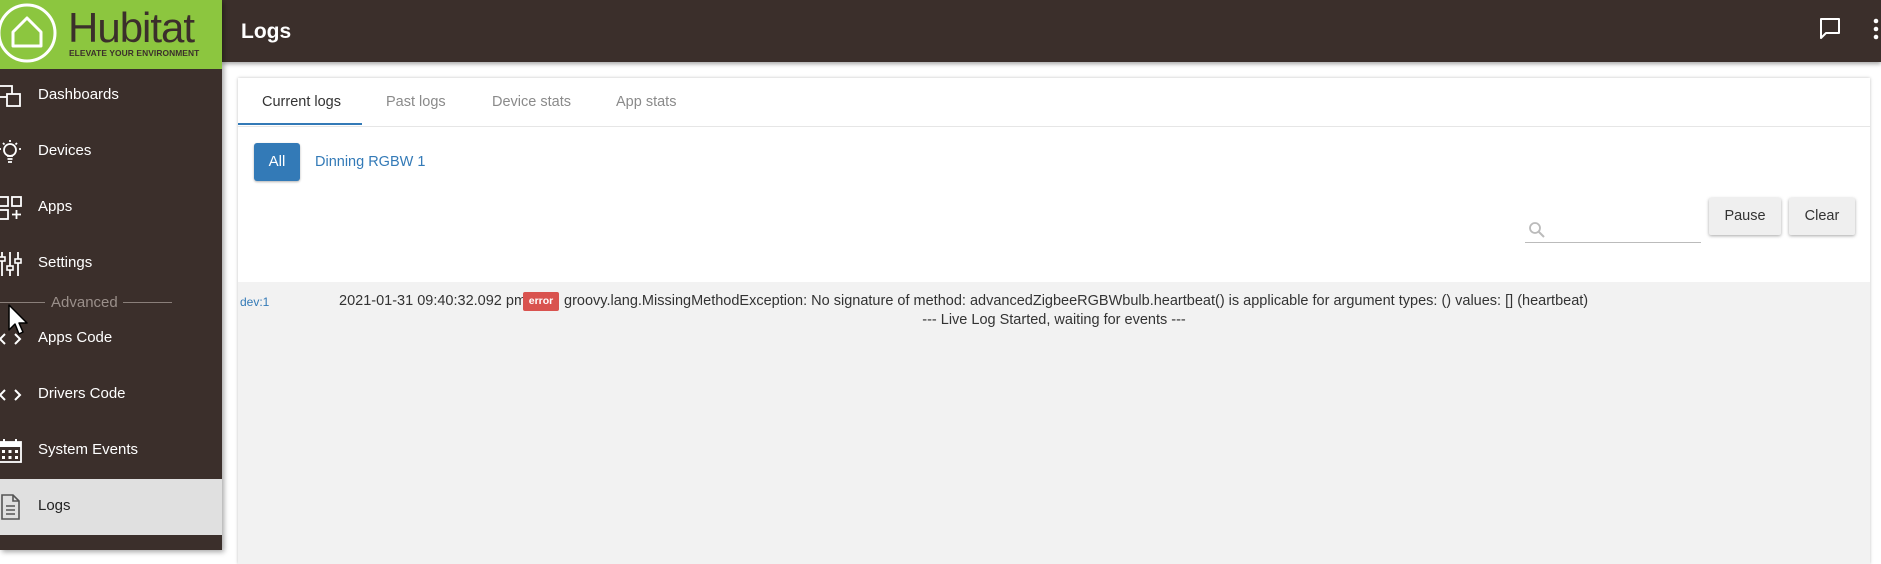 The width and height of the screenshot is (1881, 564). I want to click on lightbulb-icon, so click(10, 151).